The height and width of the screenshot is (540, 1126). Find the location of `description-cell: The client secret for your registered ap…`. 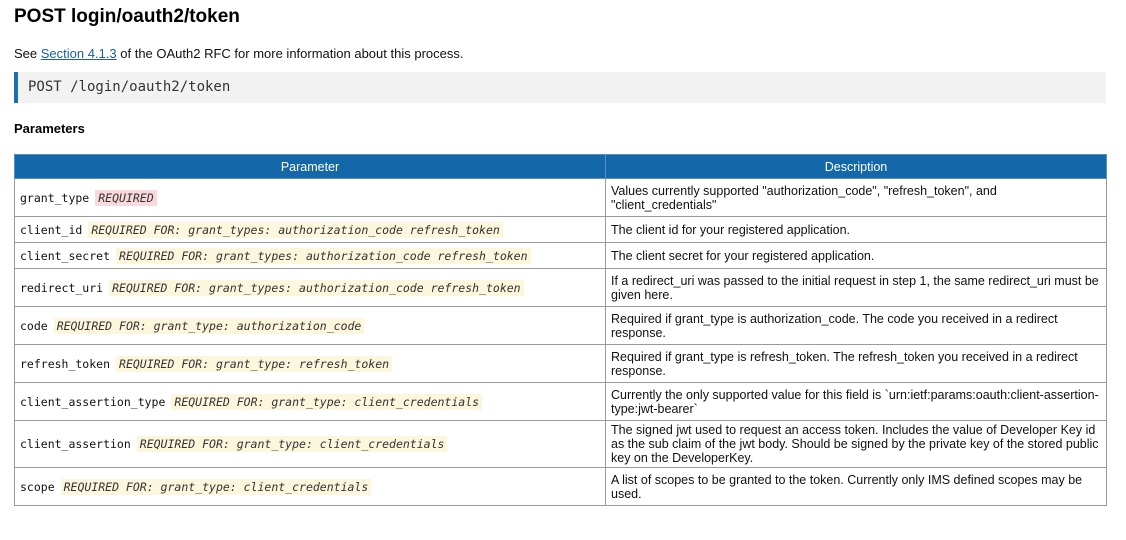

description-cell: The client secret for your registered ap… is located at coordinates (856, 255).